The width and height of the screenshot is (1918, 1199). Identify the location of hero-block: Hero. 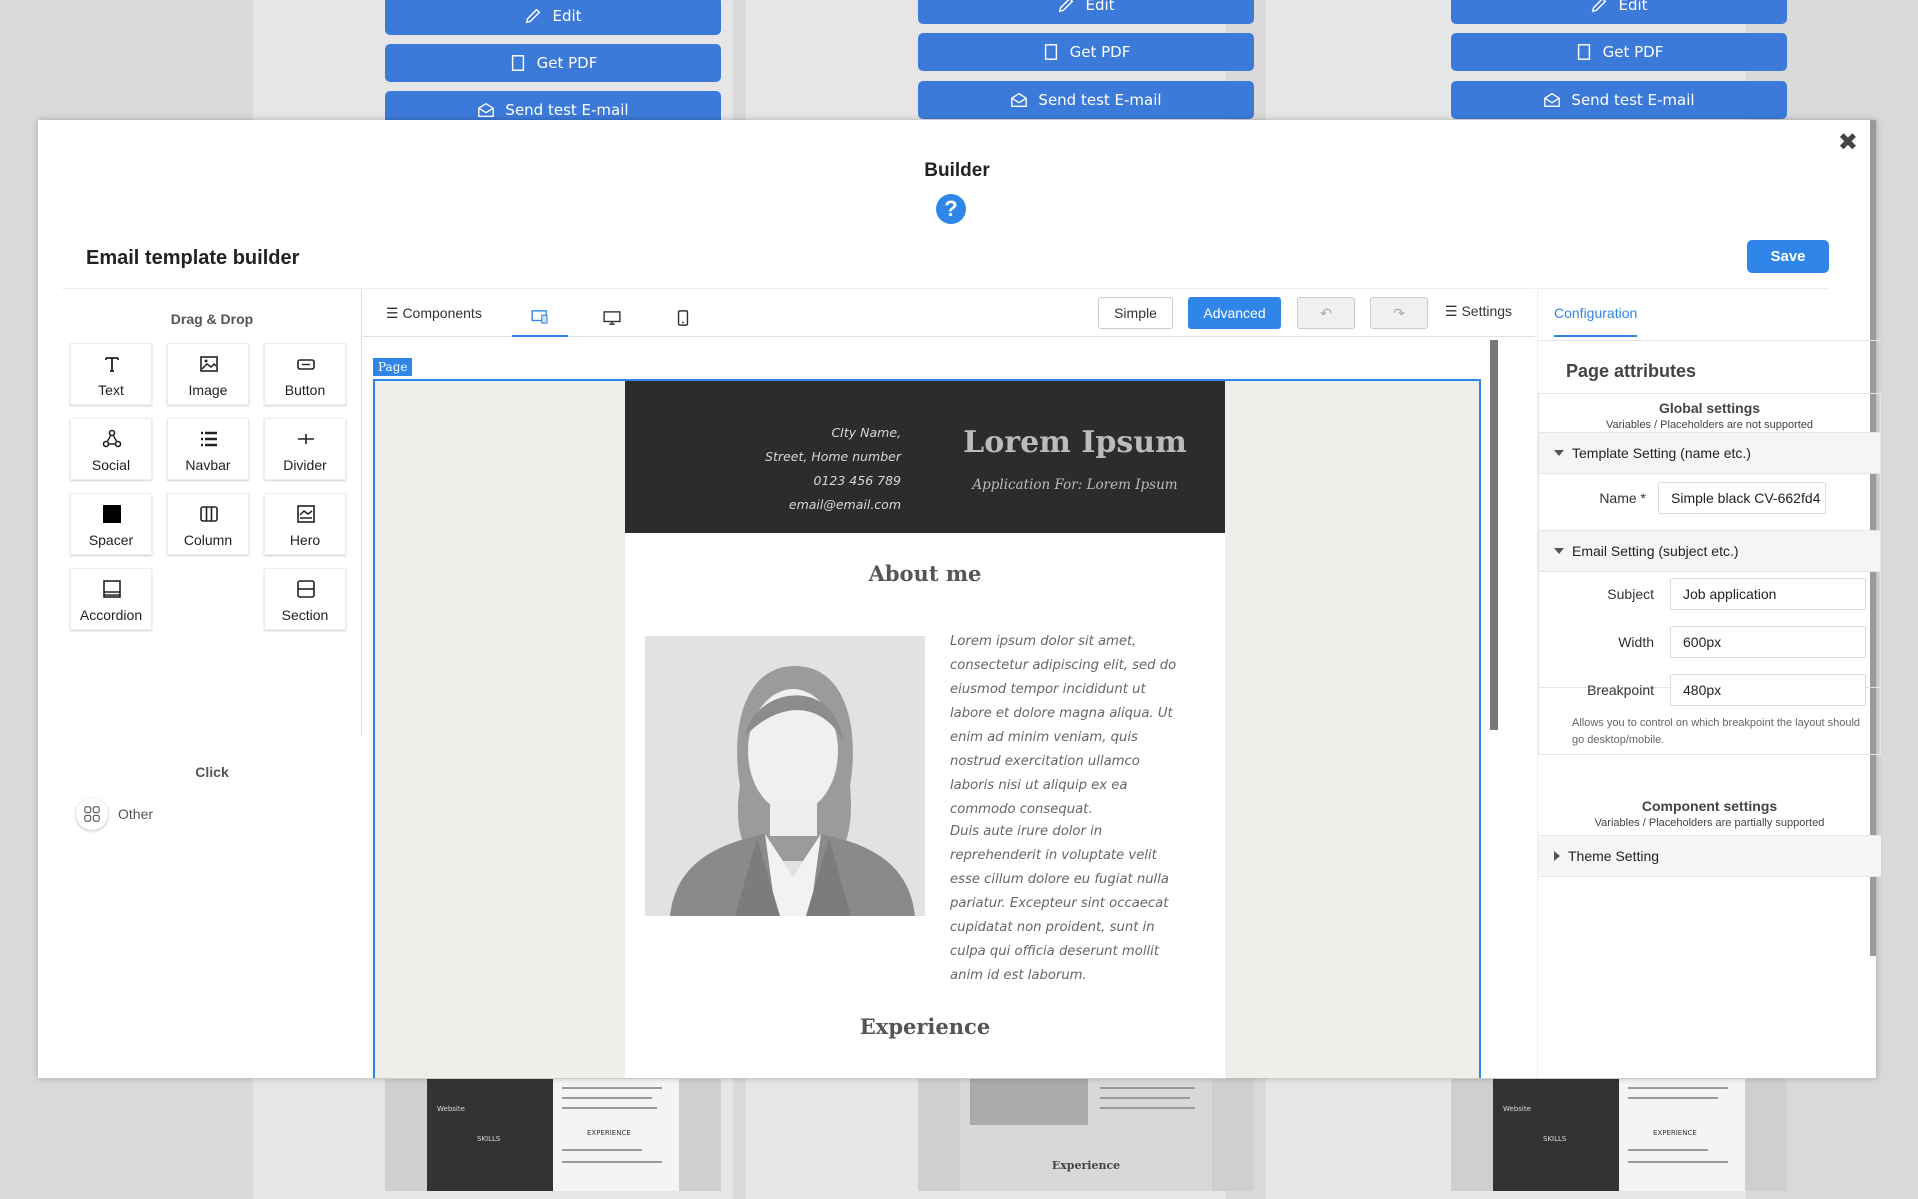
(305, 524).